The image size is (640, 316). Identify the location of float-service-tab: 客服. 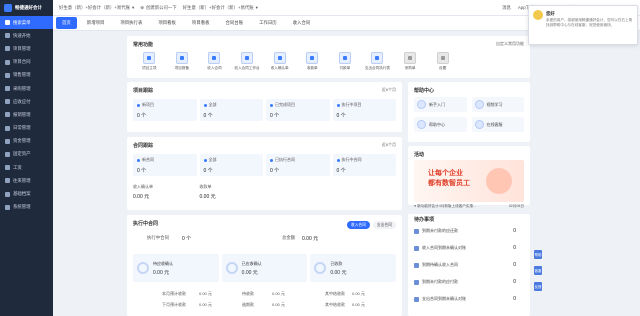
(538, 270).